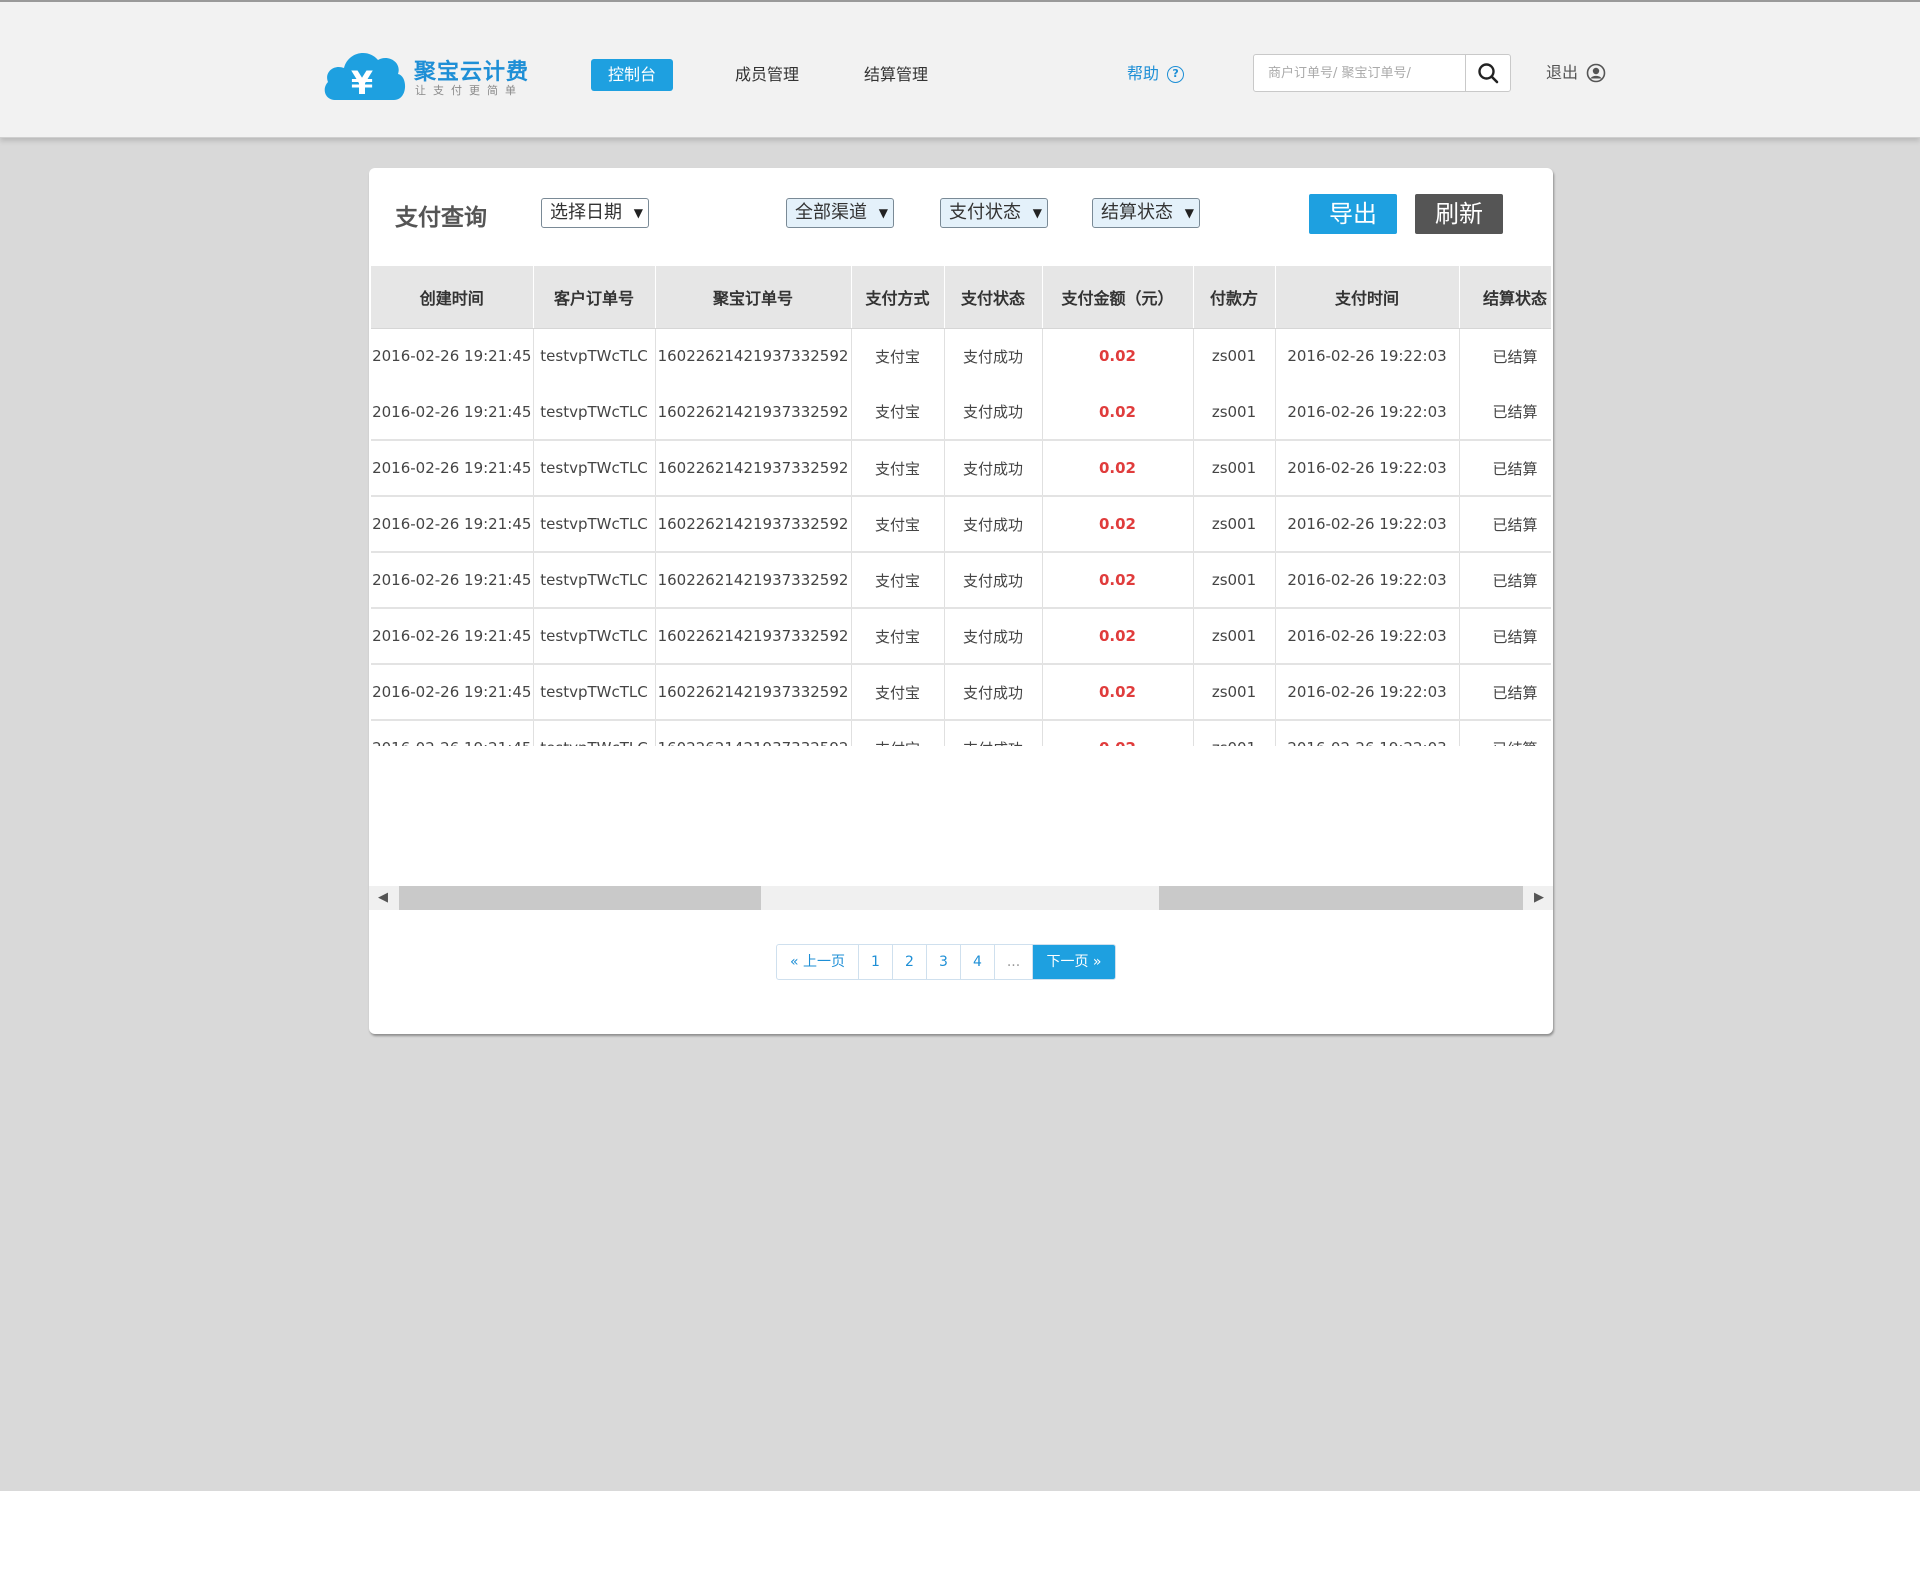 The height and width of the screenshot is (1585, 1920). I want to click on column-header: 支付方式, so click(898, 297).